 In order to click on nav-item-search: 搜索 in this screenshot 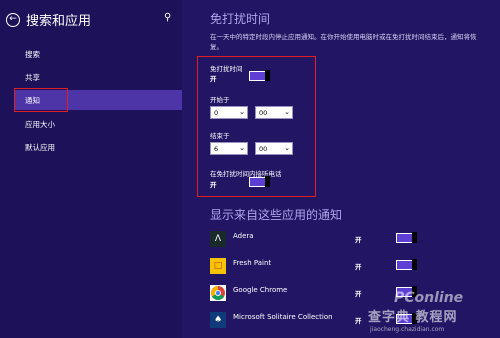, I will do `click(98, 54)`.